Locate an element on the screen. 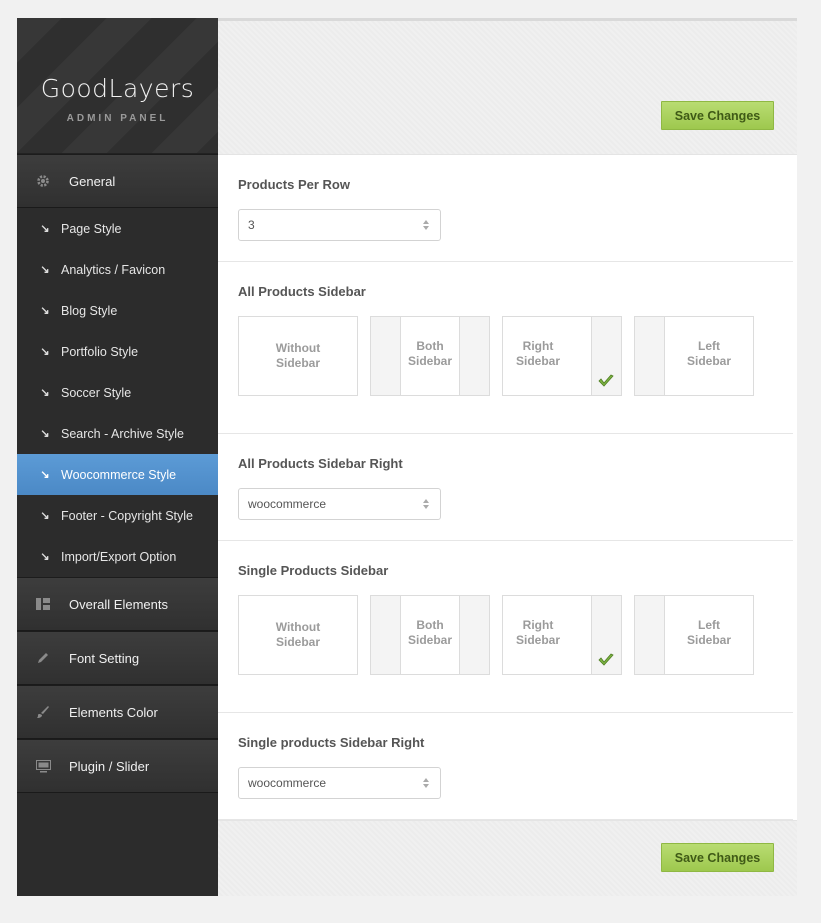  sidebar-item-label: Import/Export Option is located at coordinates (119, 556).